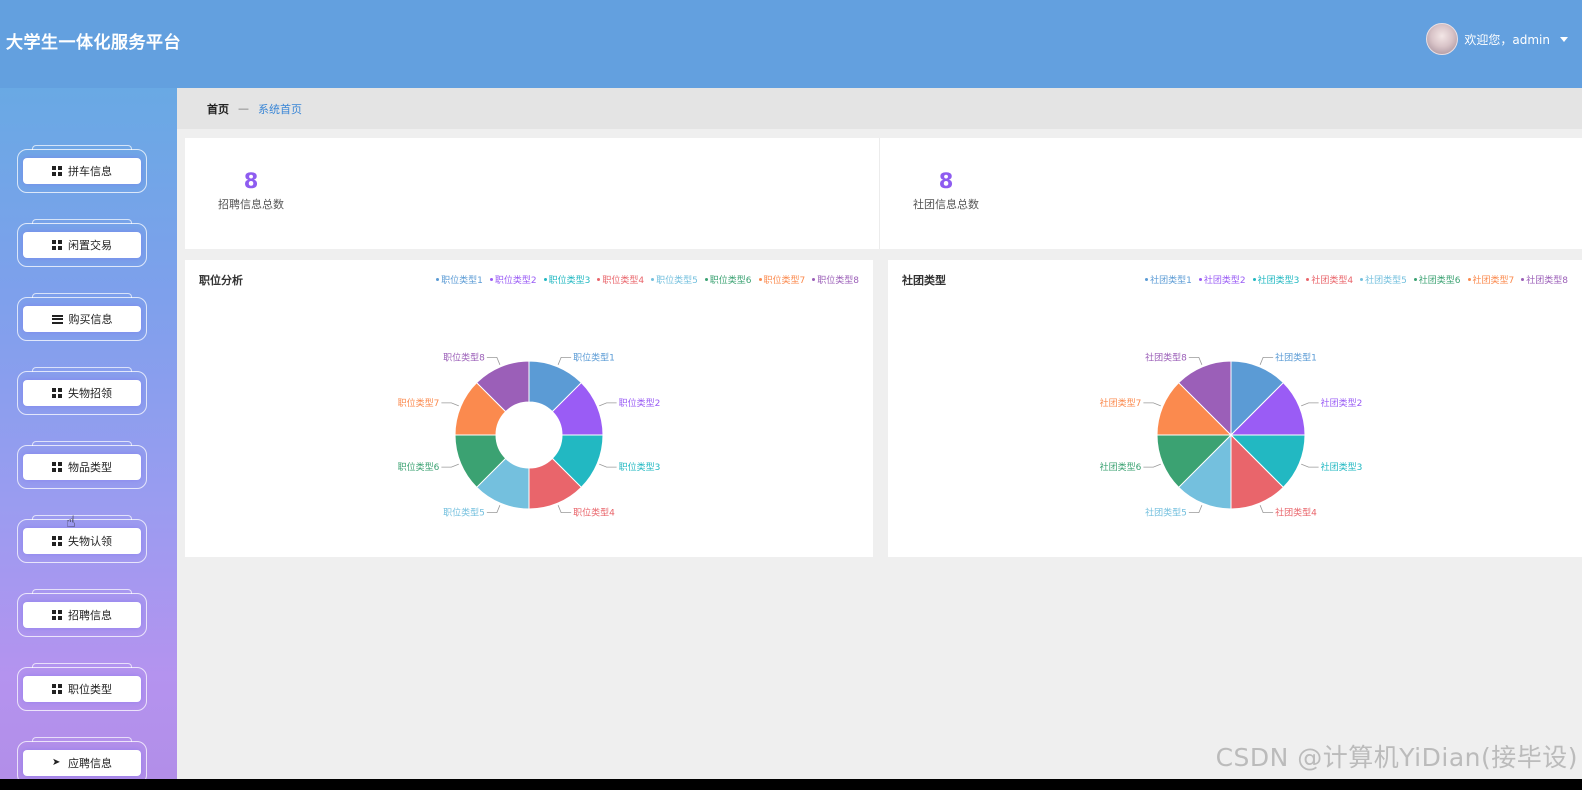  I want to click on user-avatar, so click(1442, 39).